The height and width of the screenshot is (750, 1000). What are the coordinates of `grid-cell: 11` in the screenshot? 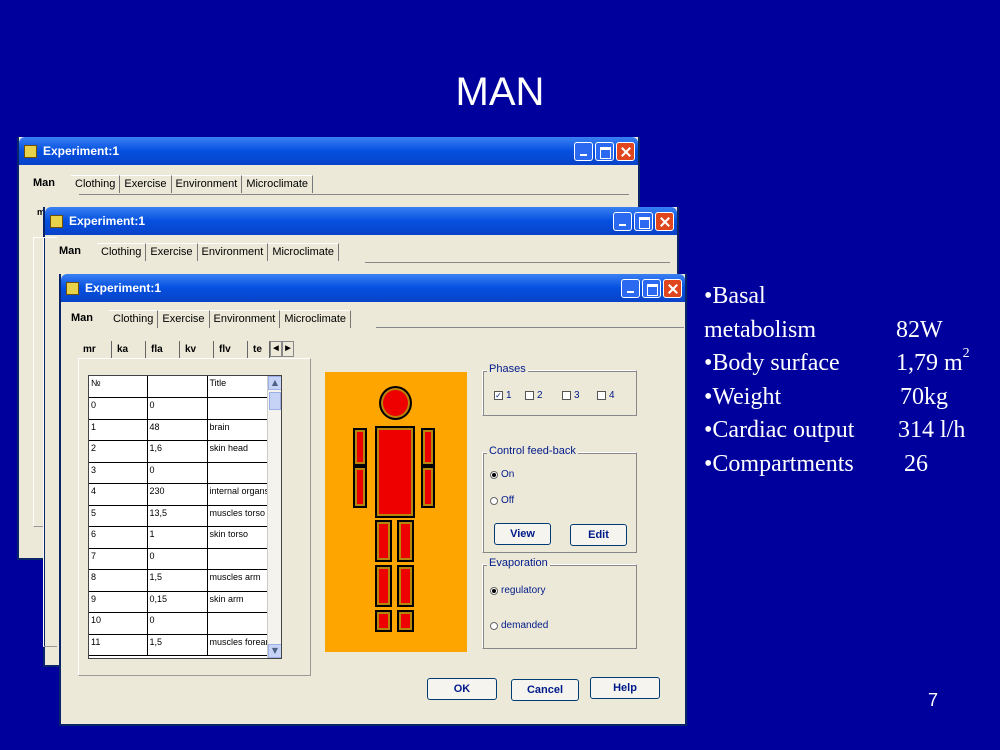 It's located at (118, 645).